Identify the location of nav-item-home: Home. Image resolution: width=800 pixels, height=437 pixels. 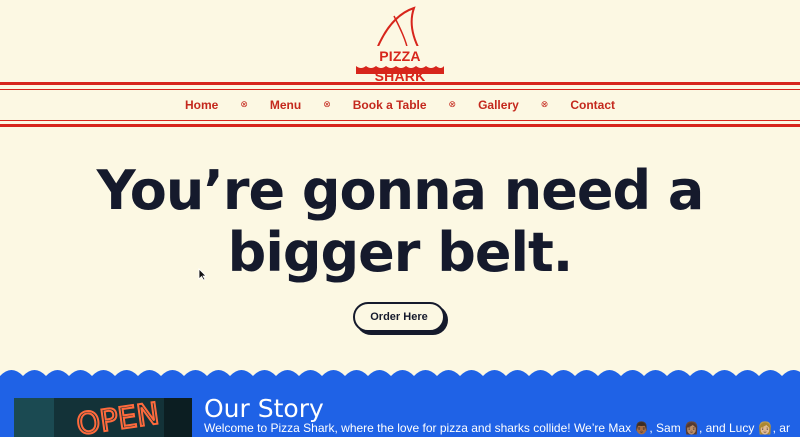
(201, 105).